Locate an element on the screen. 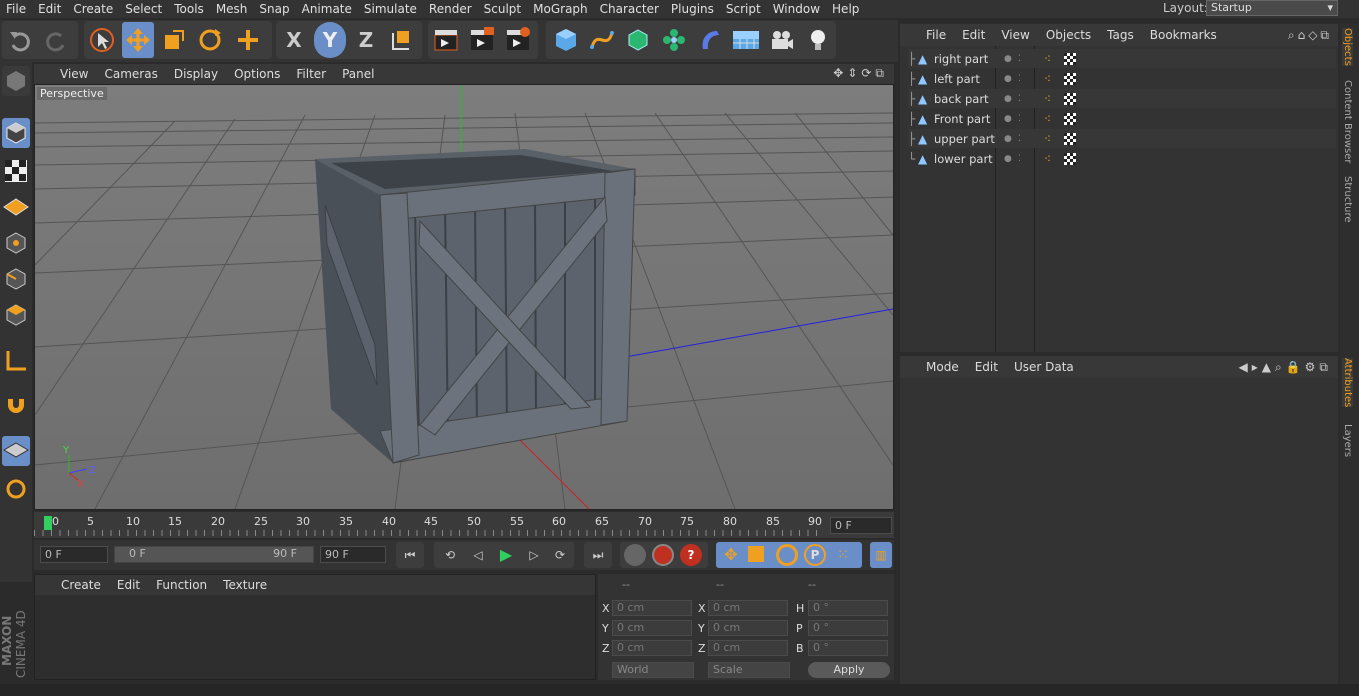  key-rotation-button is located at coordinates (787, 555).